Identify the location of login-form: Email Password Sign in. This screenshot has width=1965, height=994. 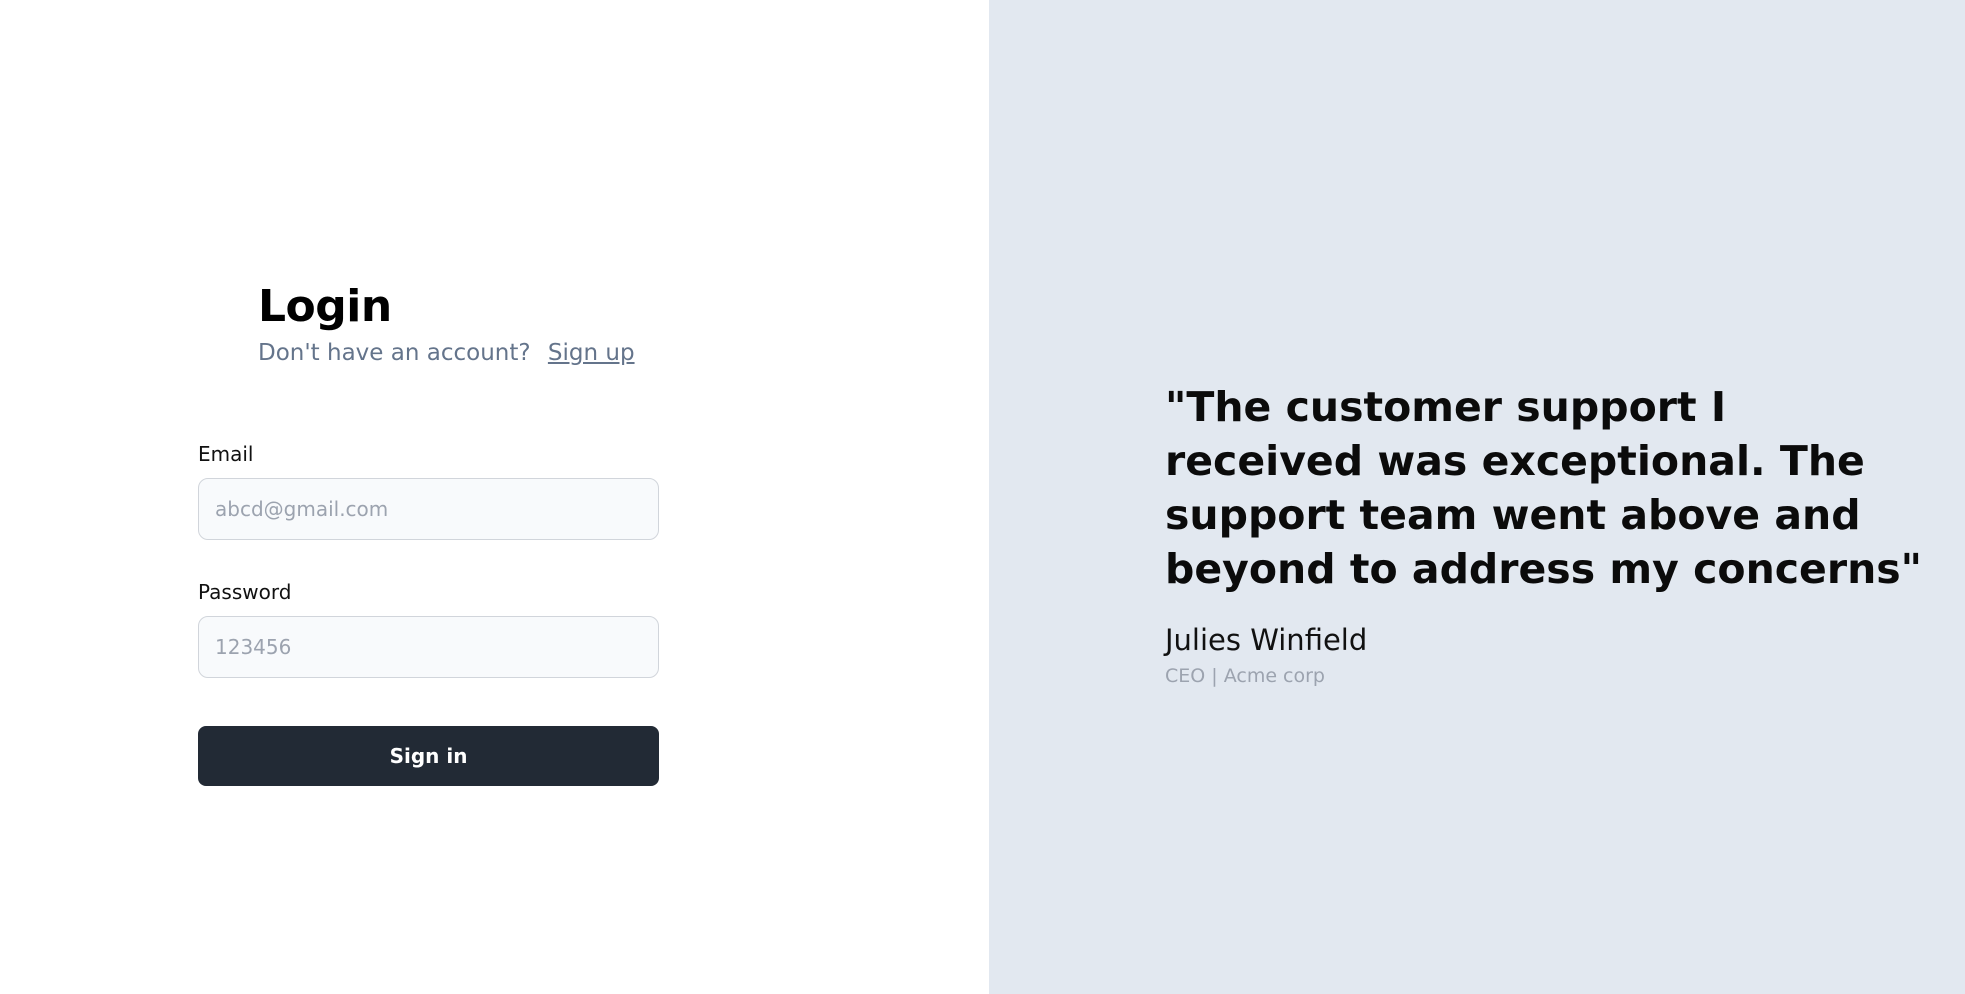
(428, 613).